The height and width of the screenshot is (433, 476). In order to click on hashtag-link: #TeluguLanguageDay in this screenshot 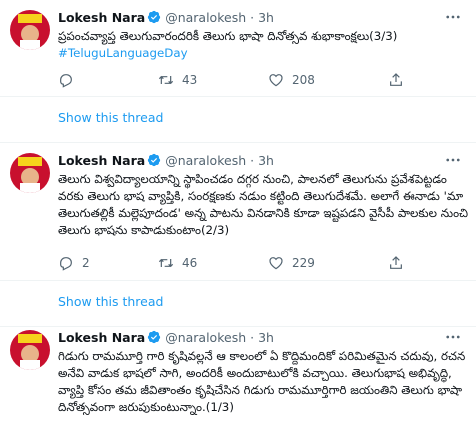, I will do `click(264, 53)`.